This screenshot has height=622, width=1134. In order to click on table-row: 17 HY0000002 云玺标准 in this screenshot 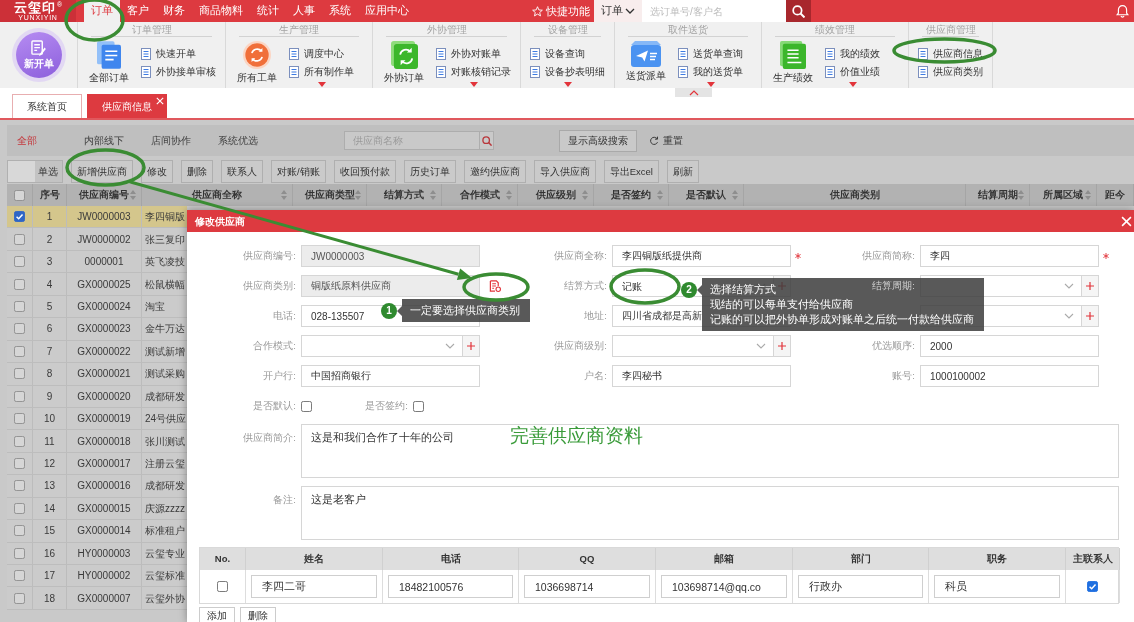, I will do `click(97, 576)`.